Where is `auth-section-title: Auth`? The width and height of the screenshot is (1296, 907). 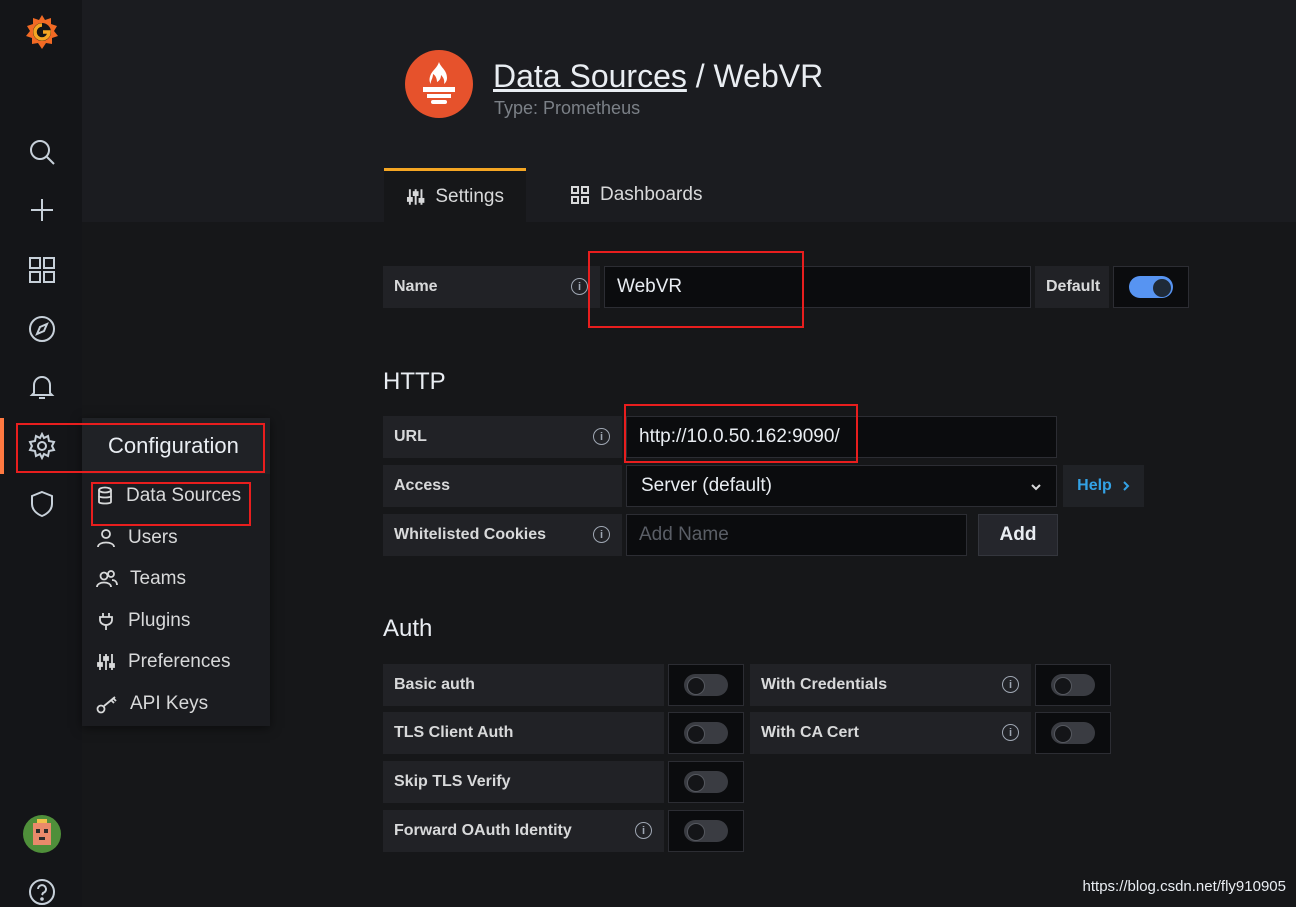 auth-section-title: Auth is located at coordinates (408, 628).